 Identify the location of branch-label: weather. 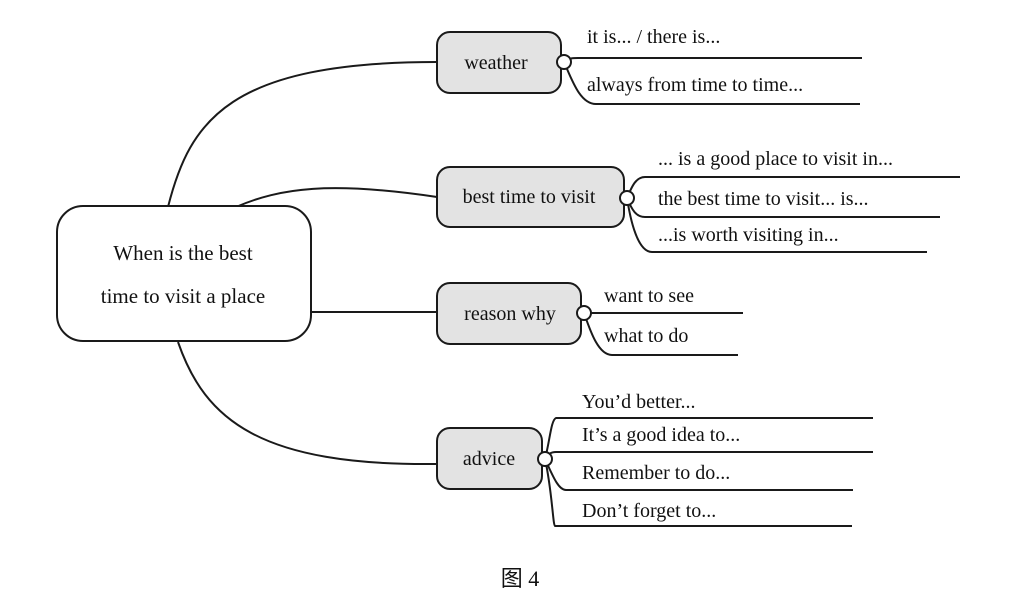
(496, 63).